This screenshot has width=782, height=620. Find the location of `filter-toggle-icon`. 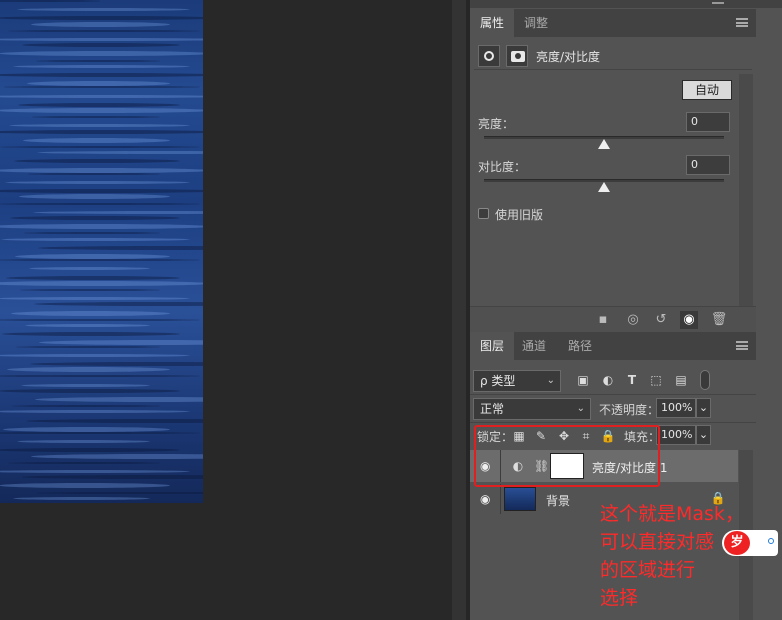

filter-toggle-icon is located at coordinates (705, 380).